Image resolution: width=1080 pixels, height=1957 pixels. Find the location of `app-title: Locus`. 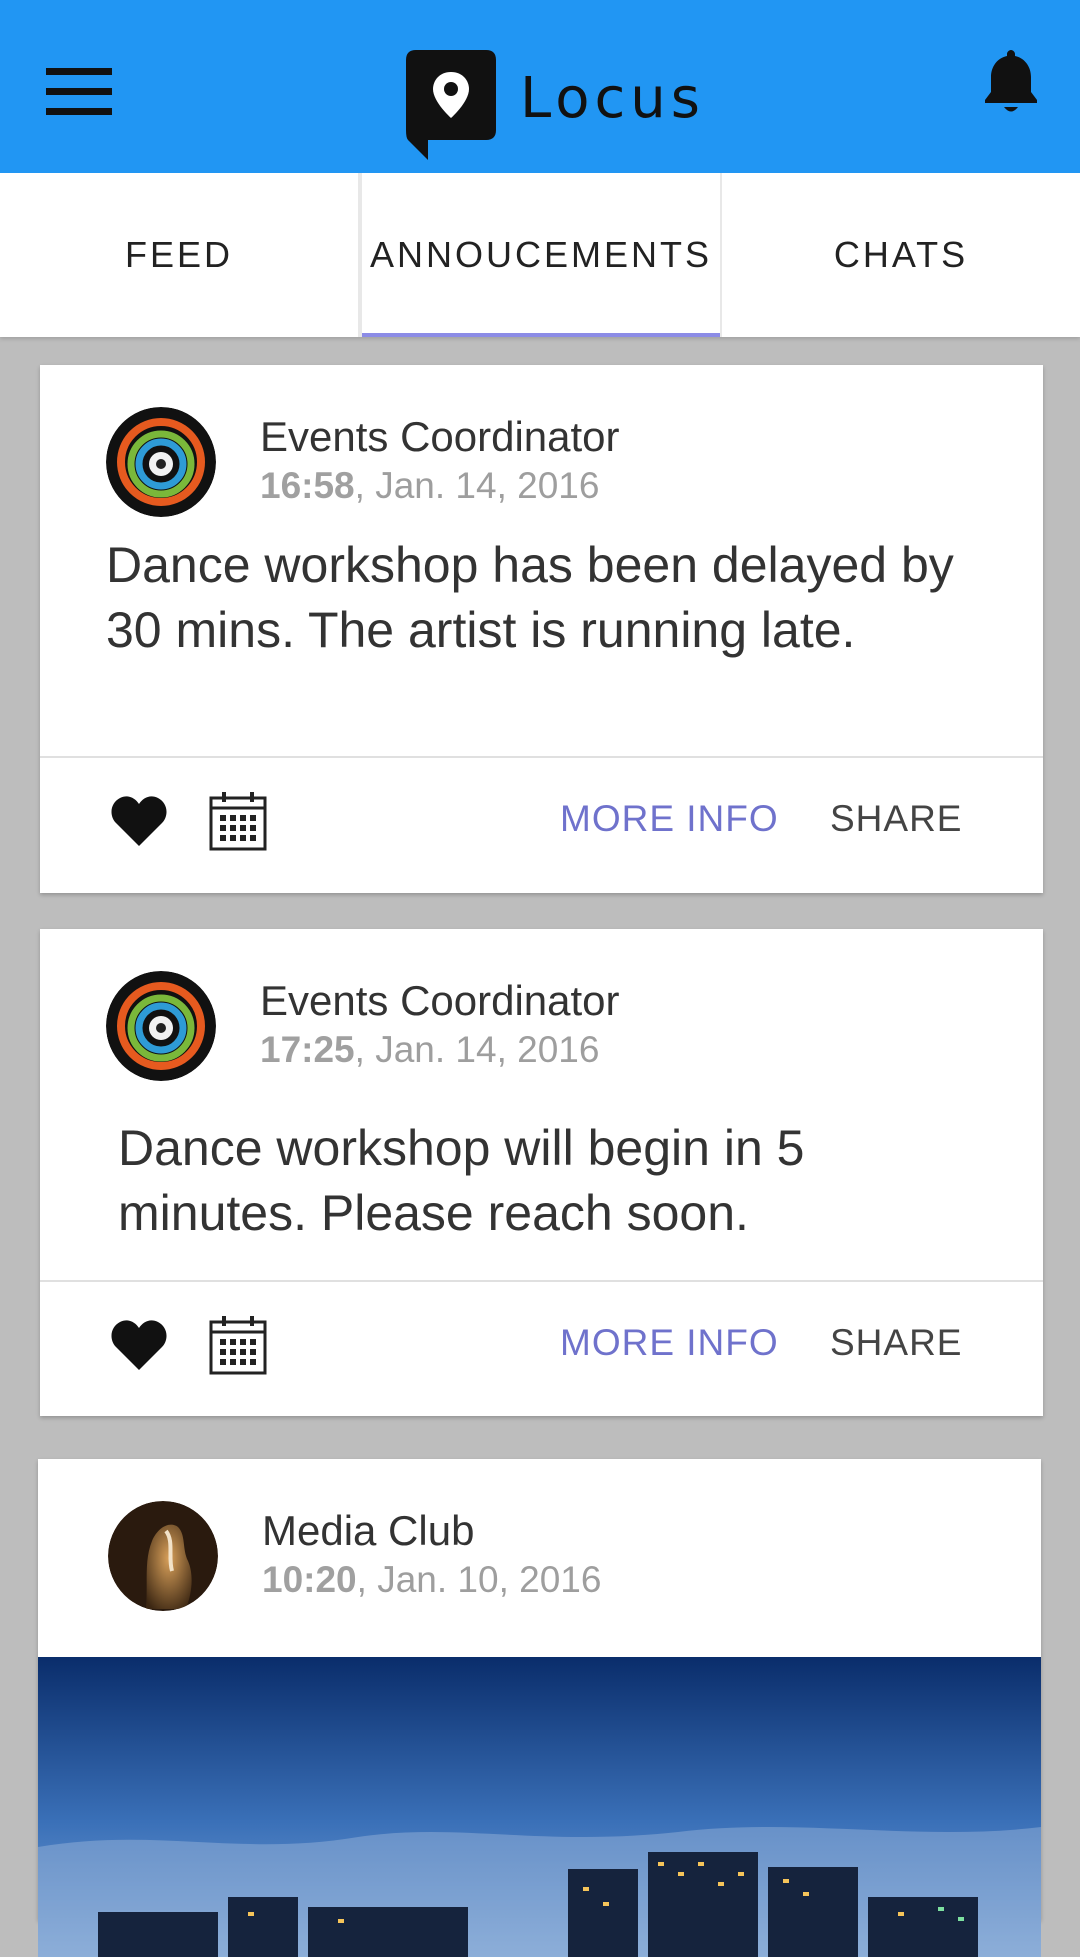

app-title: Locus is located at coordinates (612, 98).